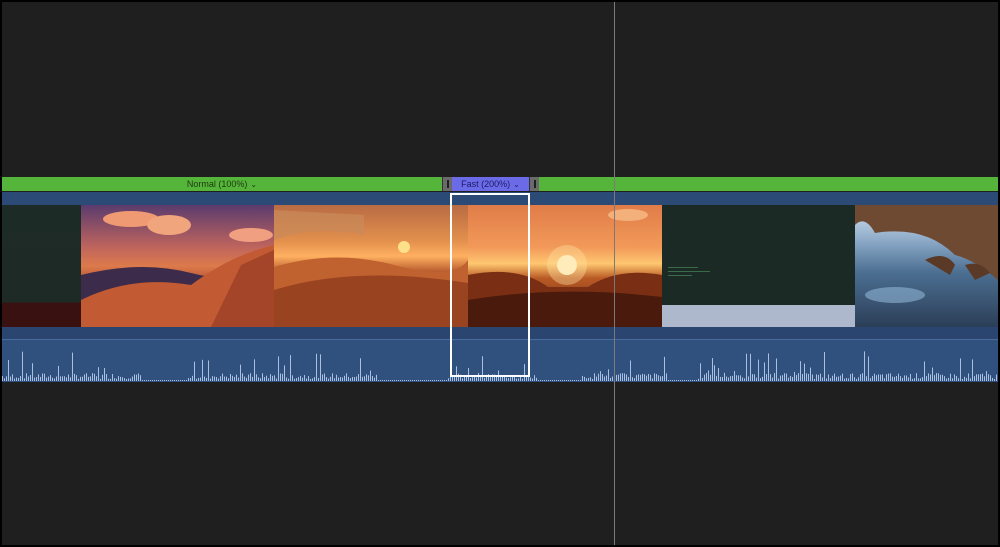 The image size is (1000, 547). What do you see at coordinates (926, 254) in the screenshot?
I see `ocean-cave-art` at bounding box center [926, 254].